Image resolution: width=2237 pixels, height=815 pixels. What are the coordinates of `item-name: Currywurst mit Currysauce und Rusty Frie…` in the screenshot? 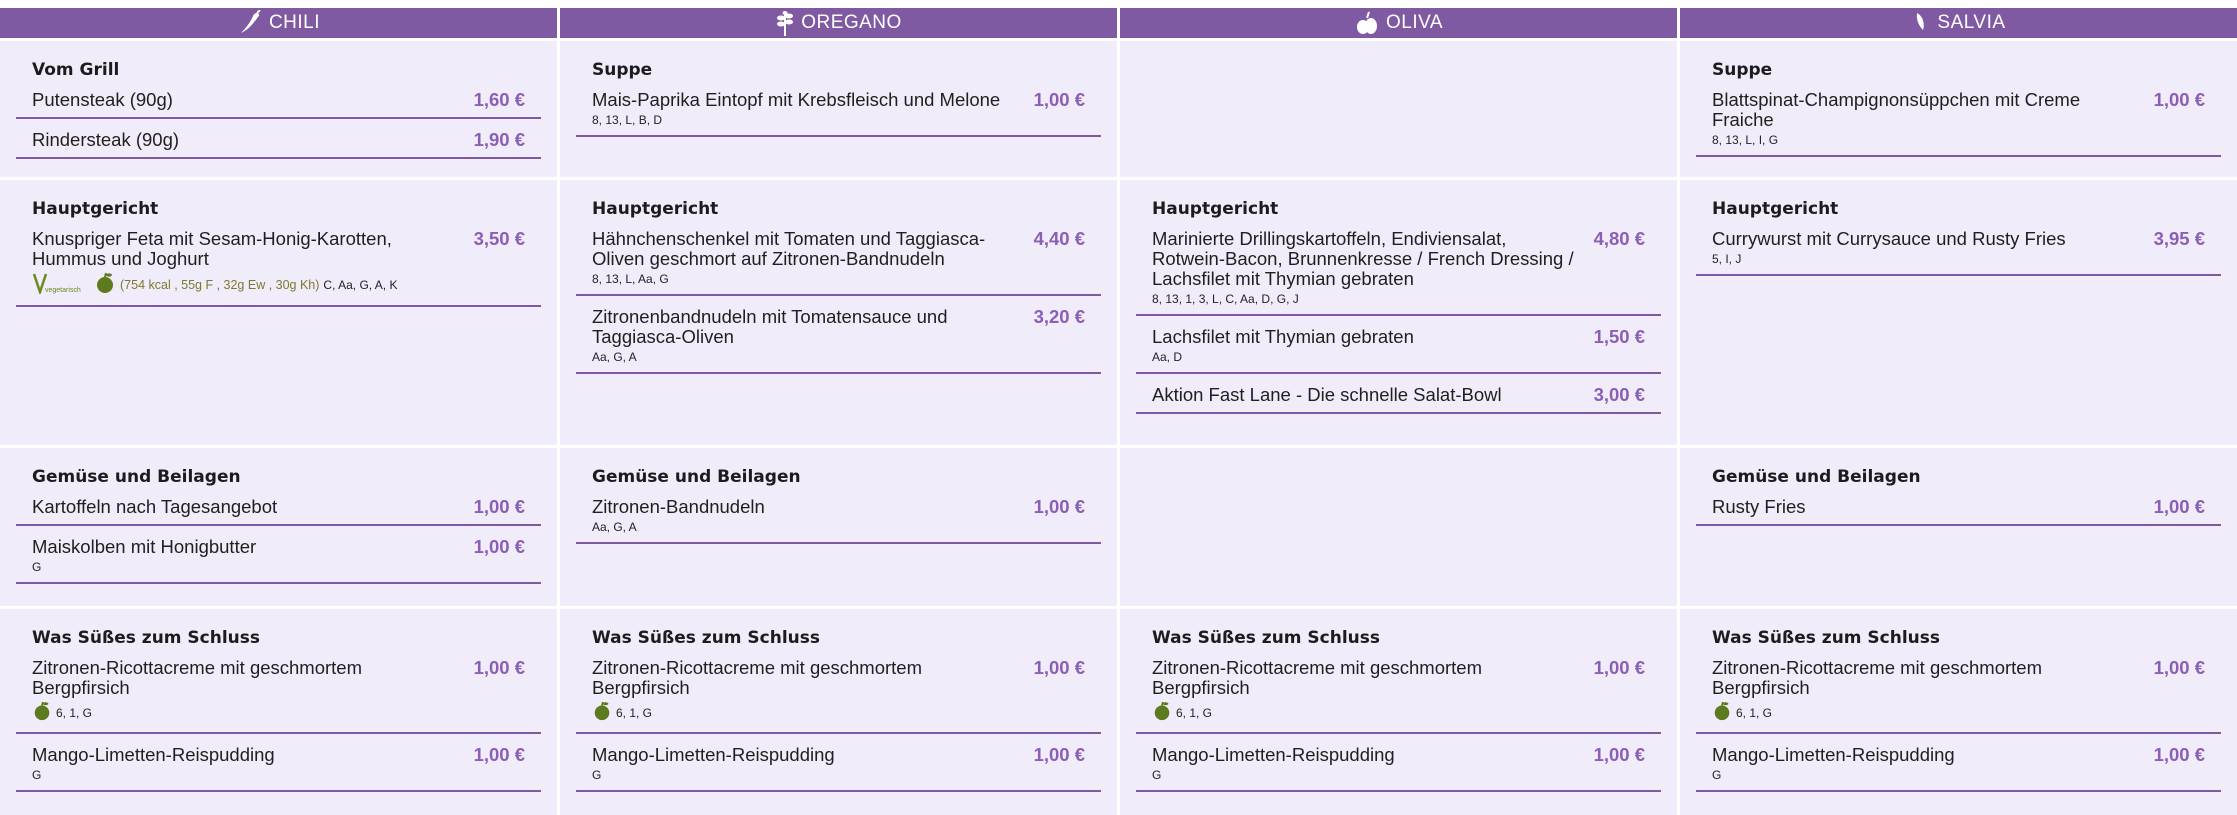 It's located at (1889, 238).